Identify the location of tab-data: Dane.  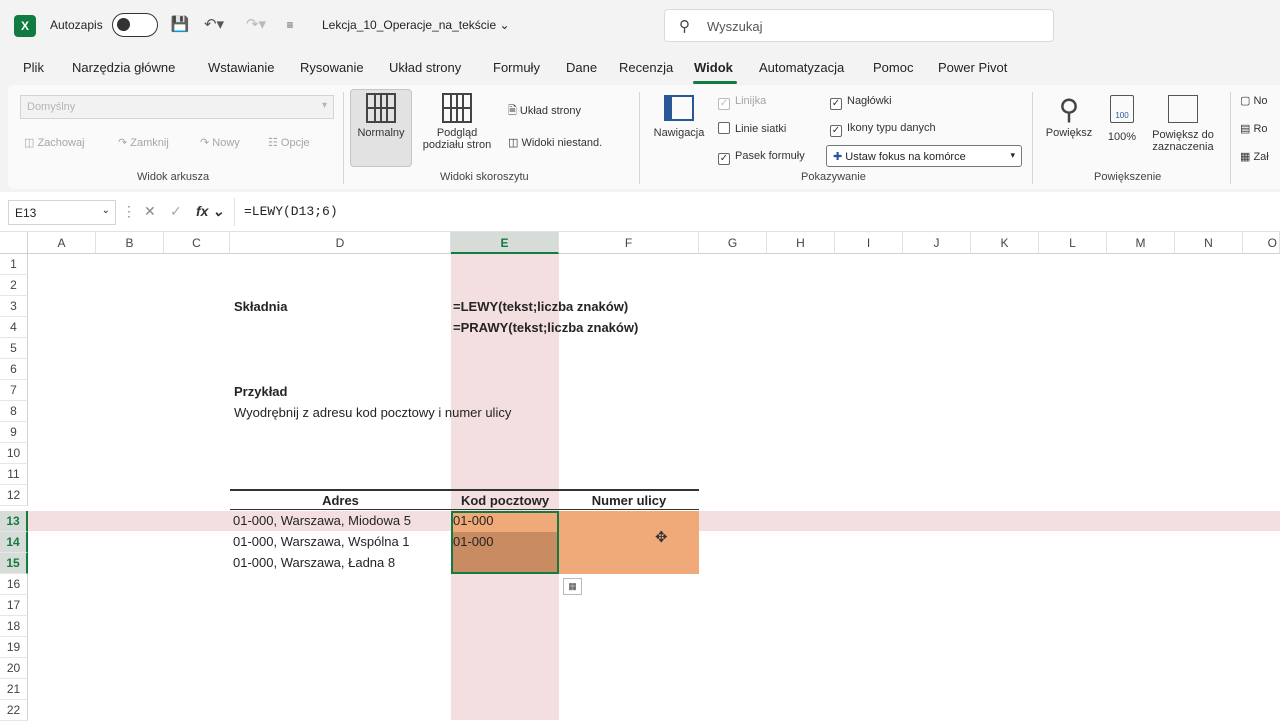
(581, 67).